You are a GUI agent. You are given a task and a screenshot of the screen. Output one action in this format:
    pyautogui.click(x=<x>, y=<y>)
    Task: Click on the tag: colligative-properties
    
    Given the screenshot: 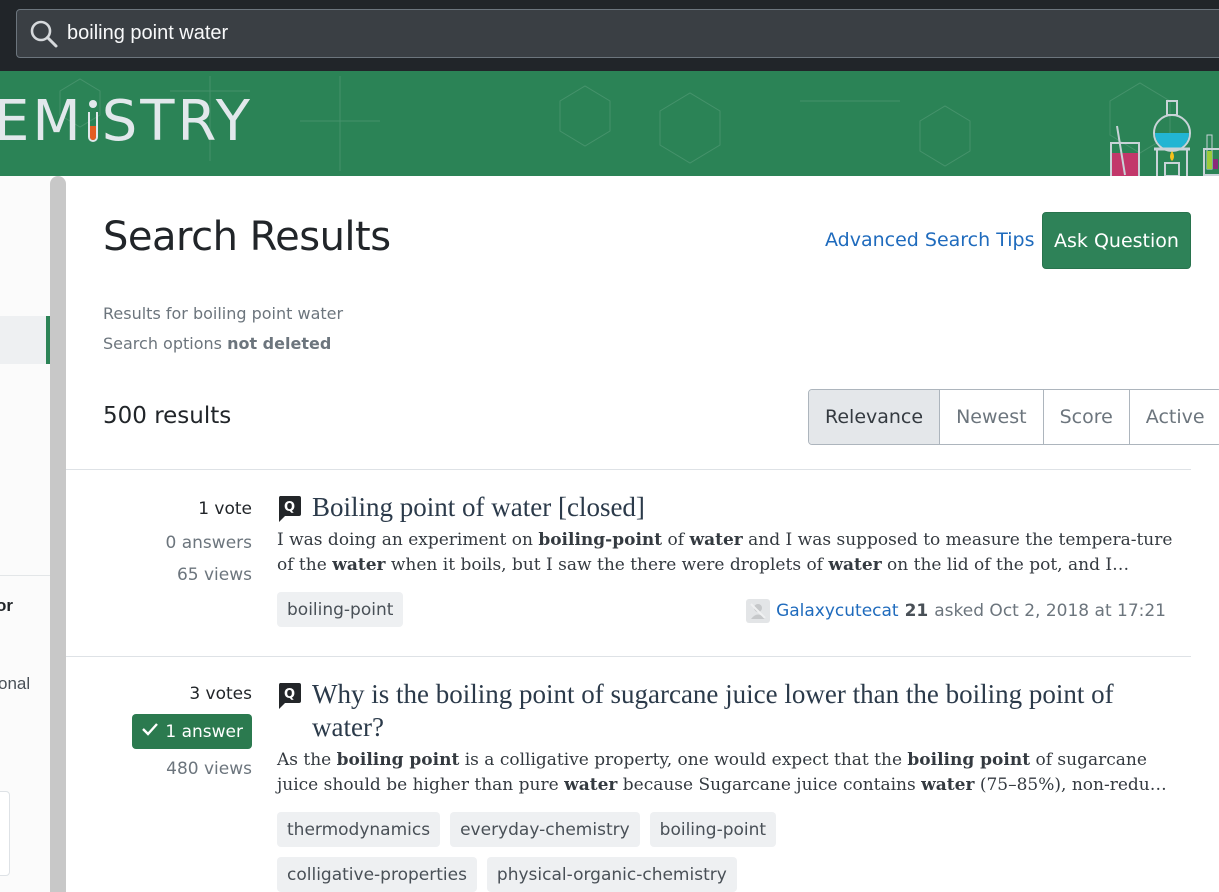 What is the action you would take?
    pyautogui.click(x=377, y=874)
    